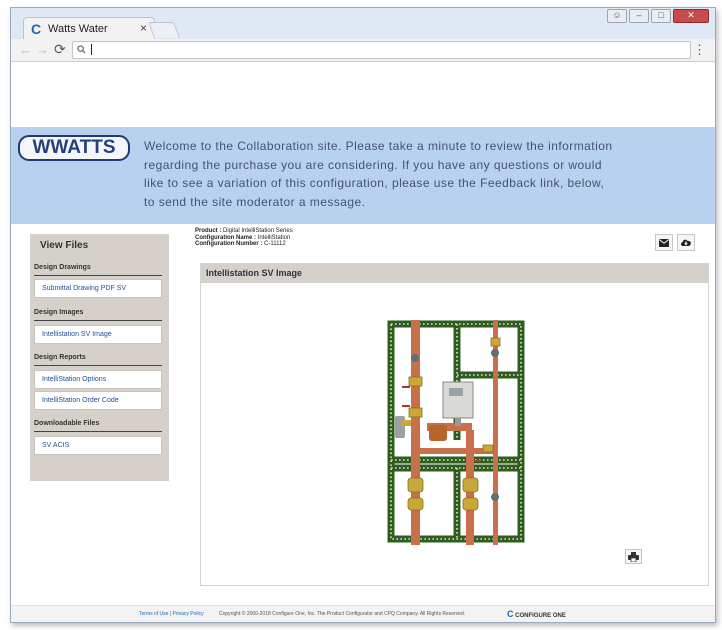  I want to click on configure-one-logo: C CONFIGURE ONE, so click(536, 614).